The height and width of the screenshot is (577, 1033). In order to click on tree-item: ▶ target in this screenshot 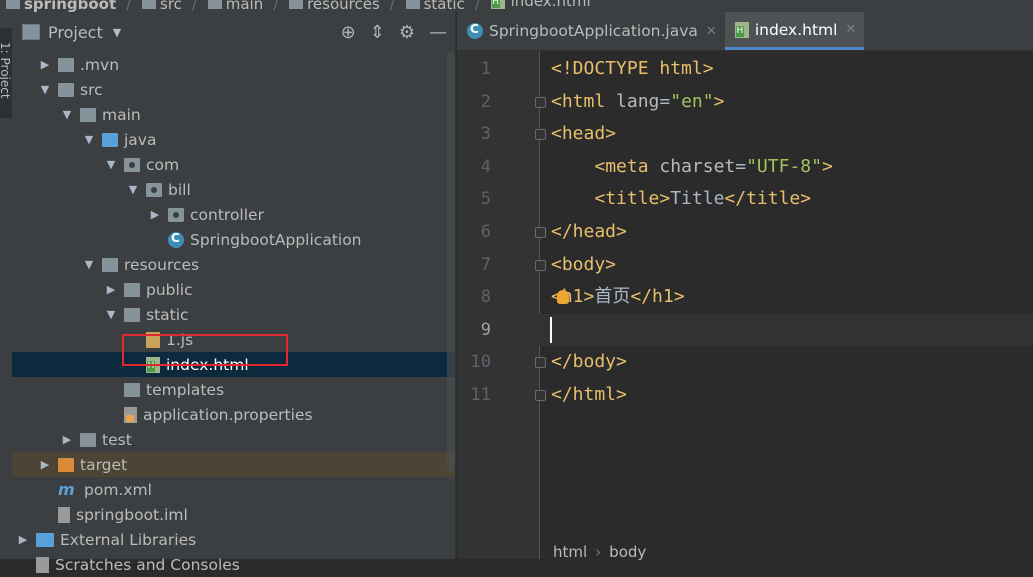, I will do `click(233, 464)`.